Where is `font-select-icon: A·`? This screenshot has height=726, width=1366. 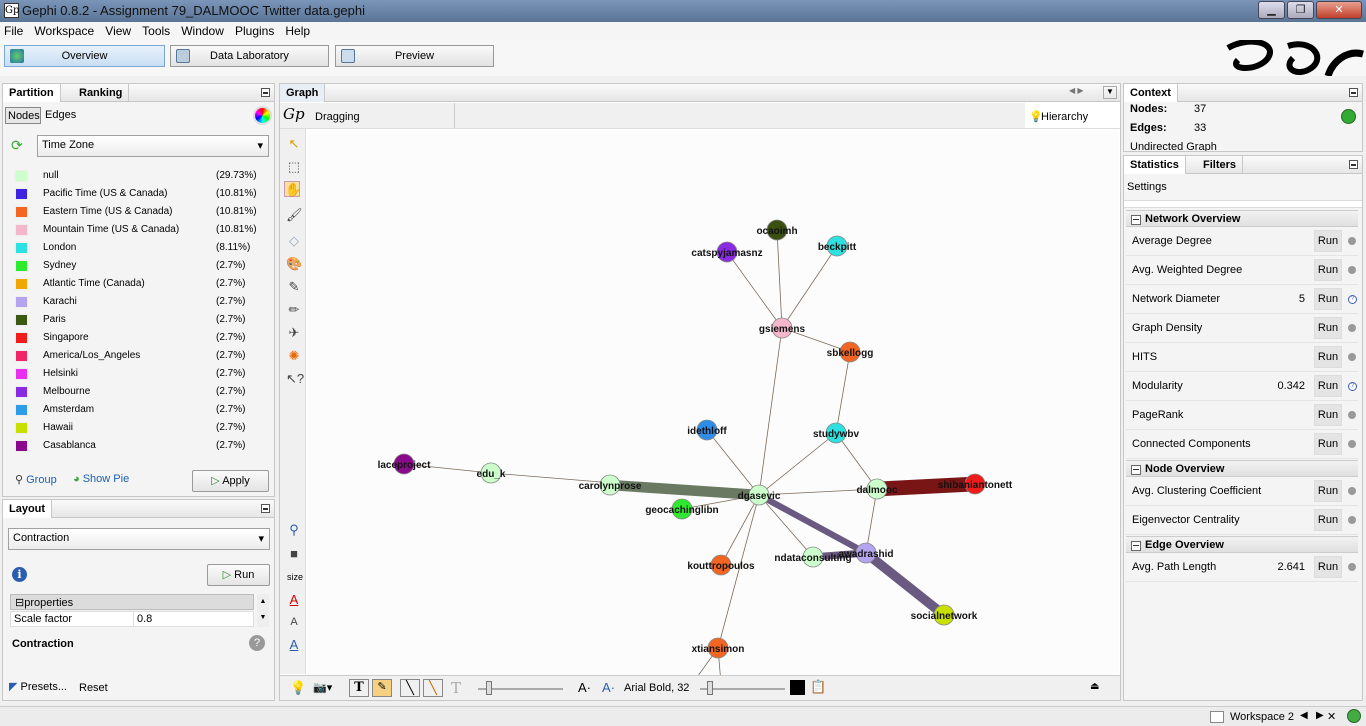 font-select-icon: A· is located at coordinates (584, 687).